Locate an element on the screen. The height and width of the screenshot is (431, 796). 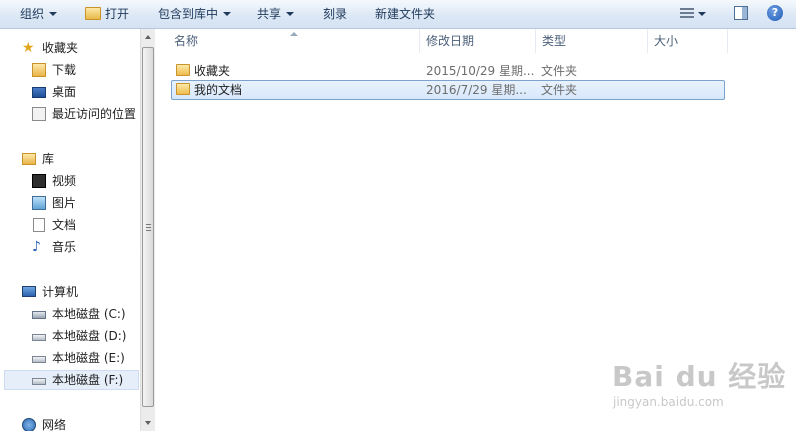
nav-item-desktop: 桌面 is located at coordinates (70, 92).